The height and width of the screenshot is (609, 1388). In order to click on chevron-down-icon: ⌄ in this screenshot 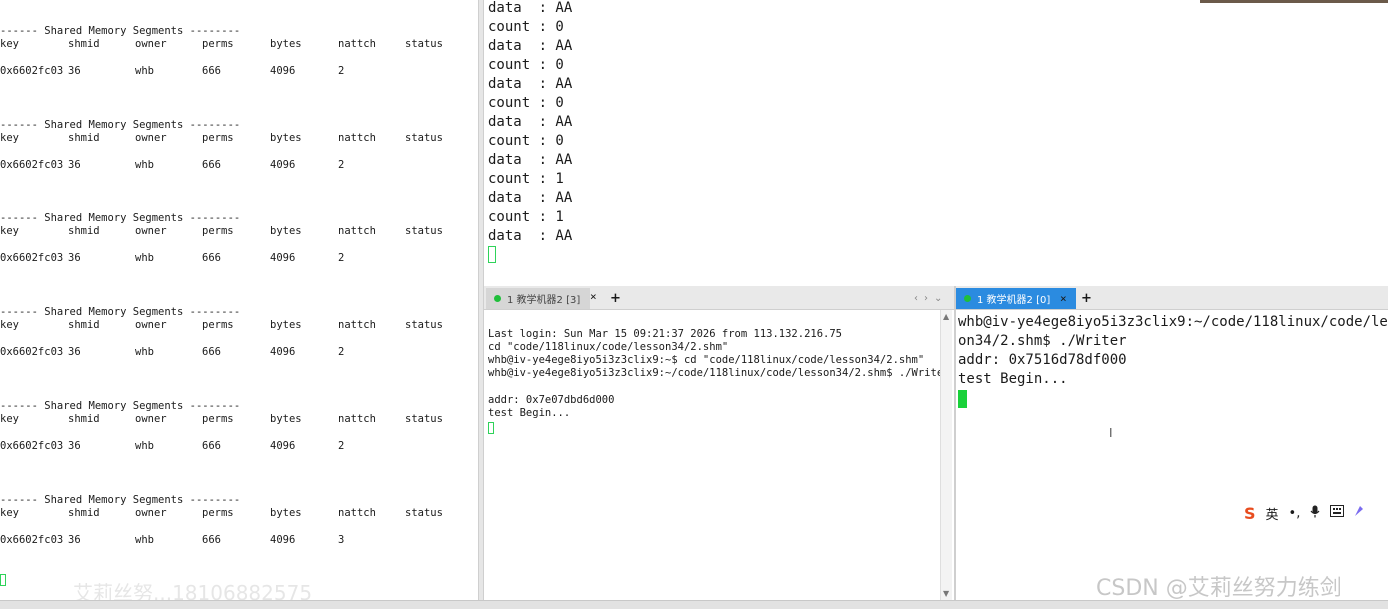, I will do `click(938, 298)`.